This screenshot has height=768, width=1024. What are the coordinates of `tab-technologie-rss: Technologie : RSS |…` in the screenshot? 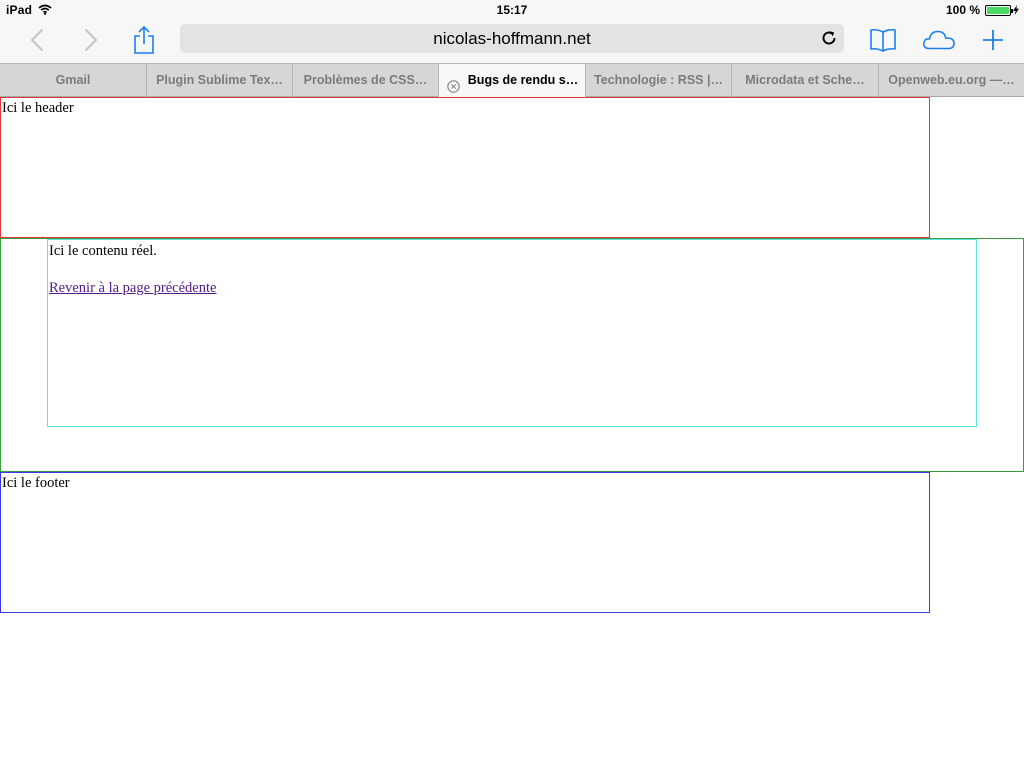 It's located at (659, 80).